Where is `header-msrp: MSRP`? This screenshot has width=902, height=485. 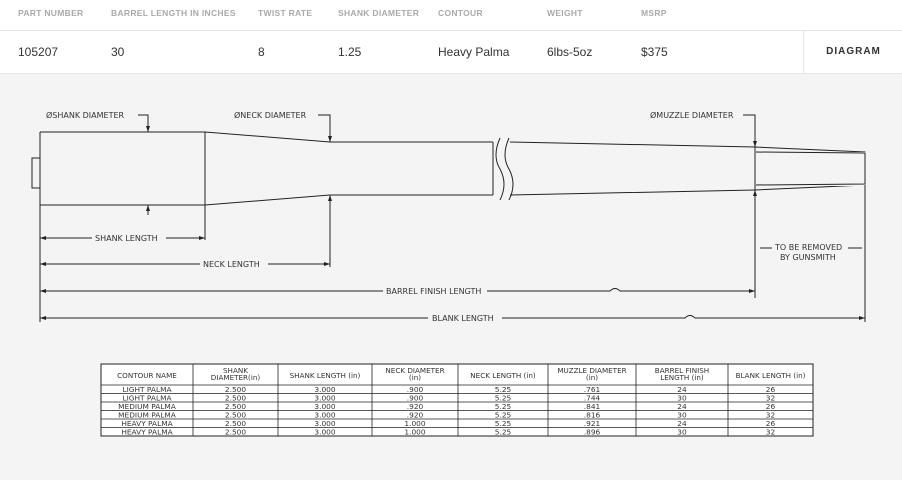 header-msrp: MSRP is located at coordinates (654, 13).